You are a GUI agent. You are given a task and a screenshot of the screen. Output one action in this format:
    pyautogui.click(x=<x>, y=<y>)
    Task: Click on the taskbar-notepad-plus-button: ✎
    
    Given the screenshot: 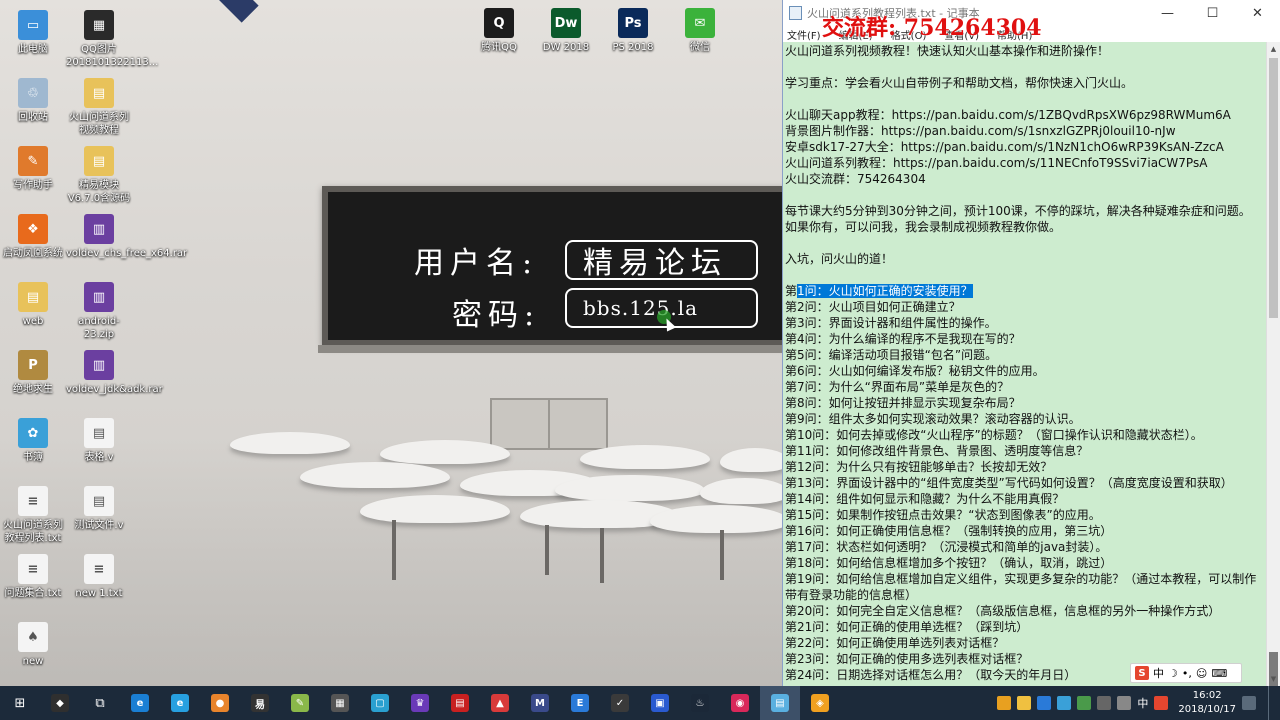 What is the action you would take?
    pyautogui.click(x=300, y=703)
    